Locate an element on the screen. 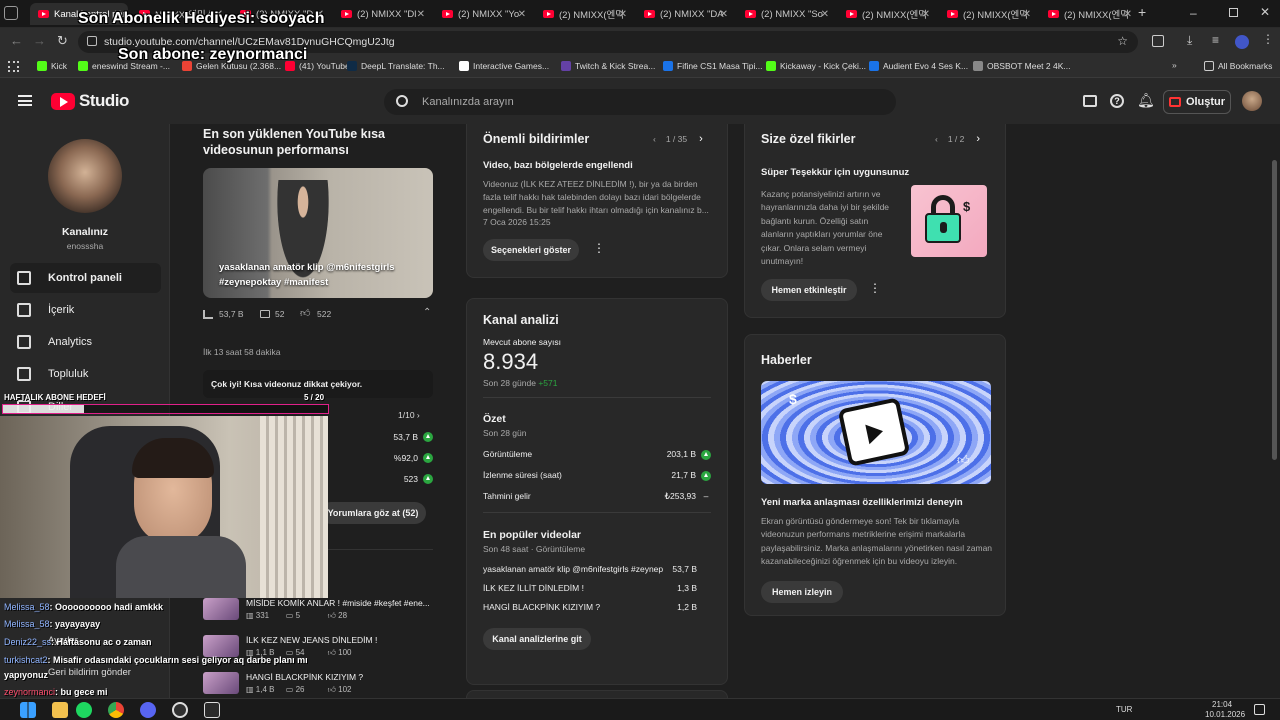 Image resolution: width=1280 pixels, height=720 pixels. subs-value: 8.934 is located at coordinates (511, 361).